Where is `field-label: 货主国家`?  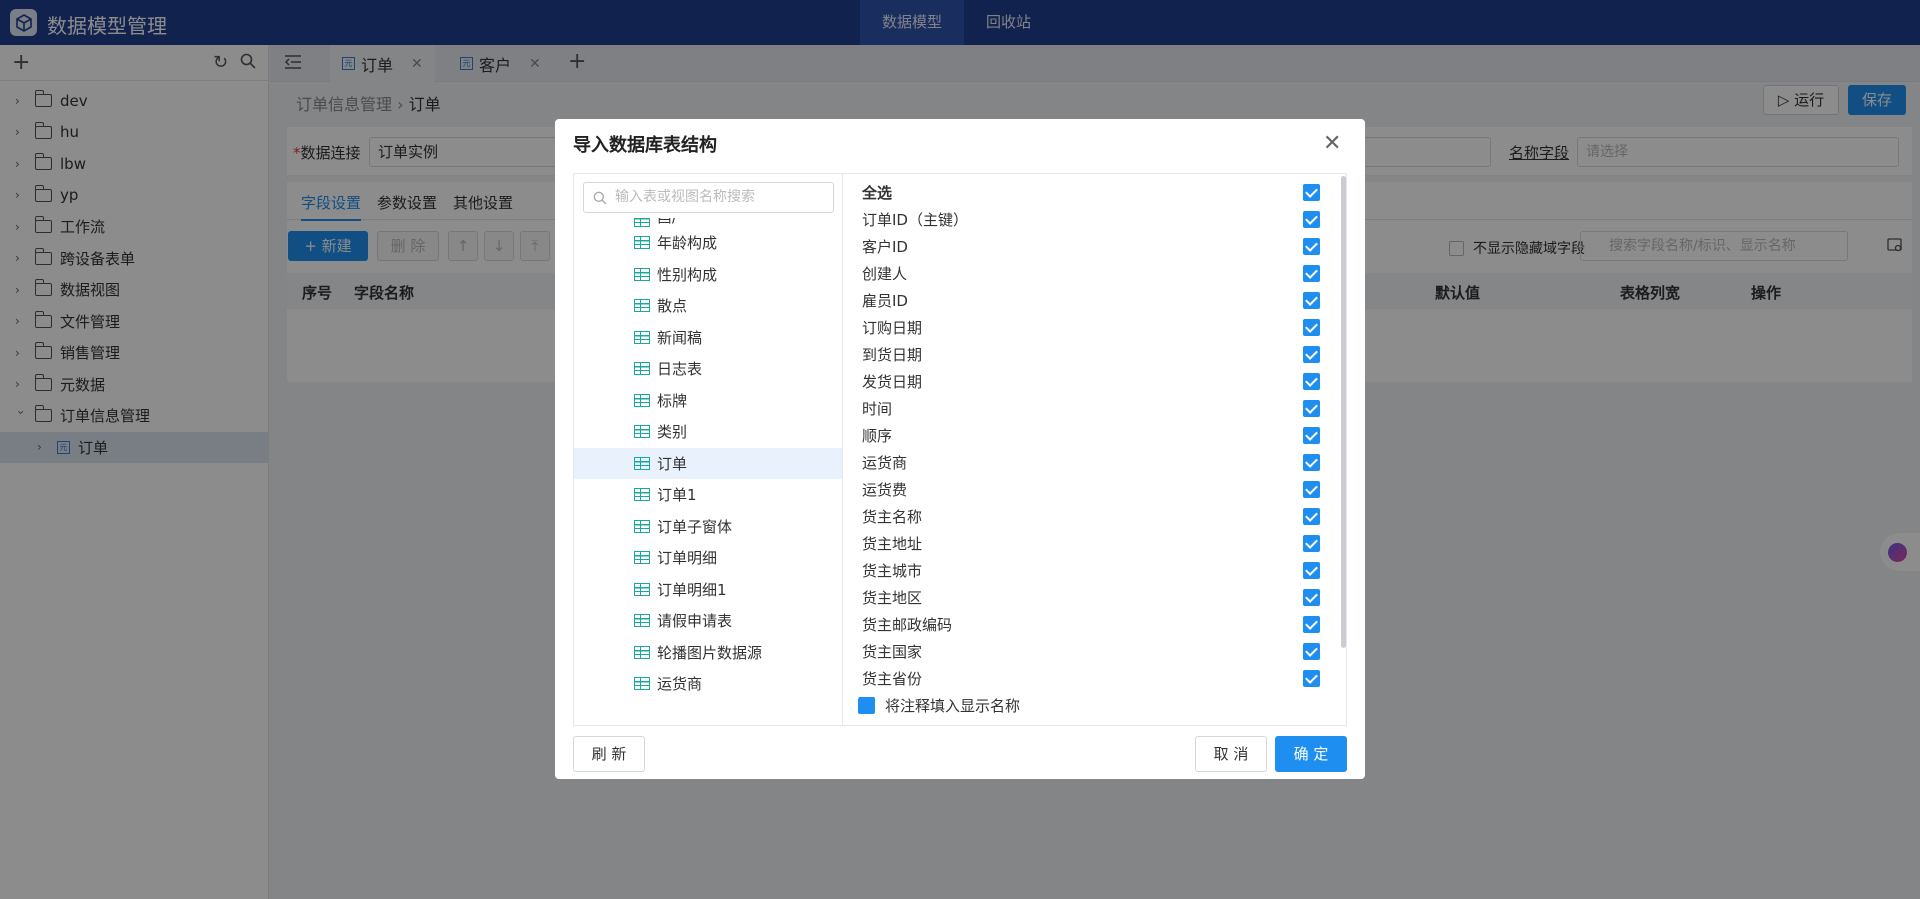
field-label: 货主国家 is located at coordinates (892, 652).